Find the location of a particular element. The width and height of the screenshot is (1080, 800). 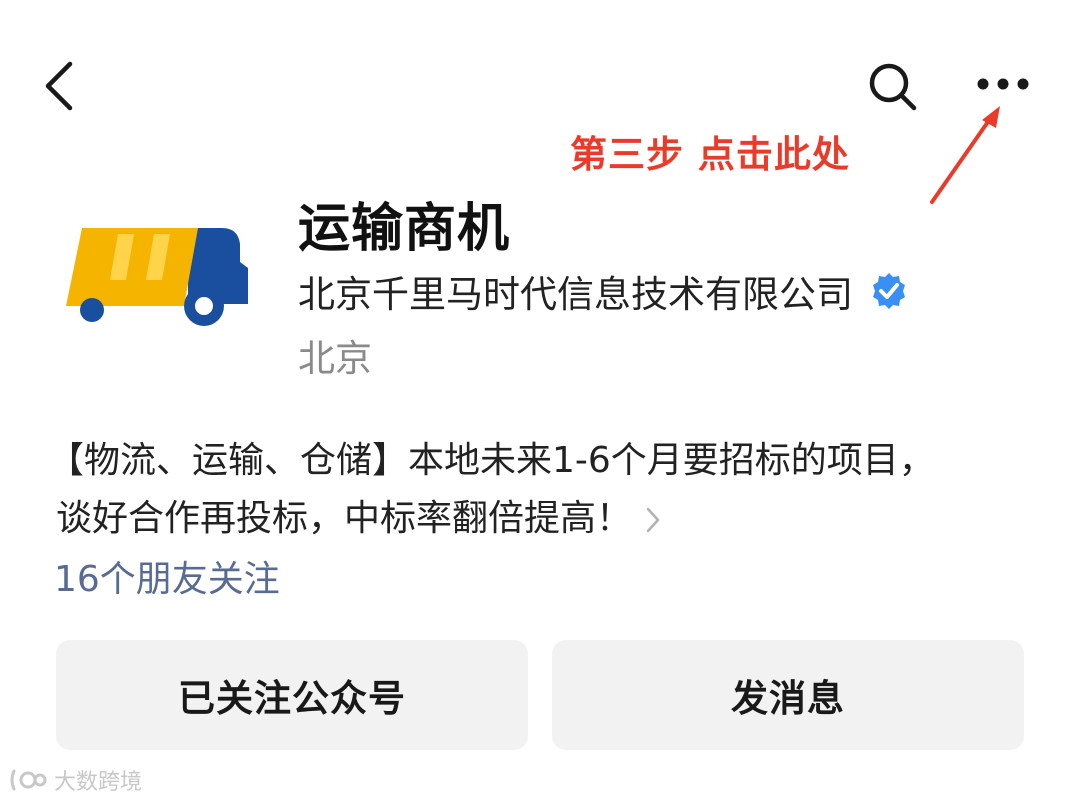

account-avatar is located at coordinates (157, 277).